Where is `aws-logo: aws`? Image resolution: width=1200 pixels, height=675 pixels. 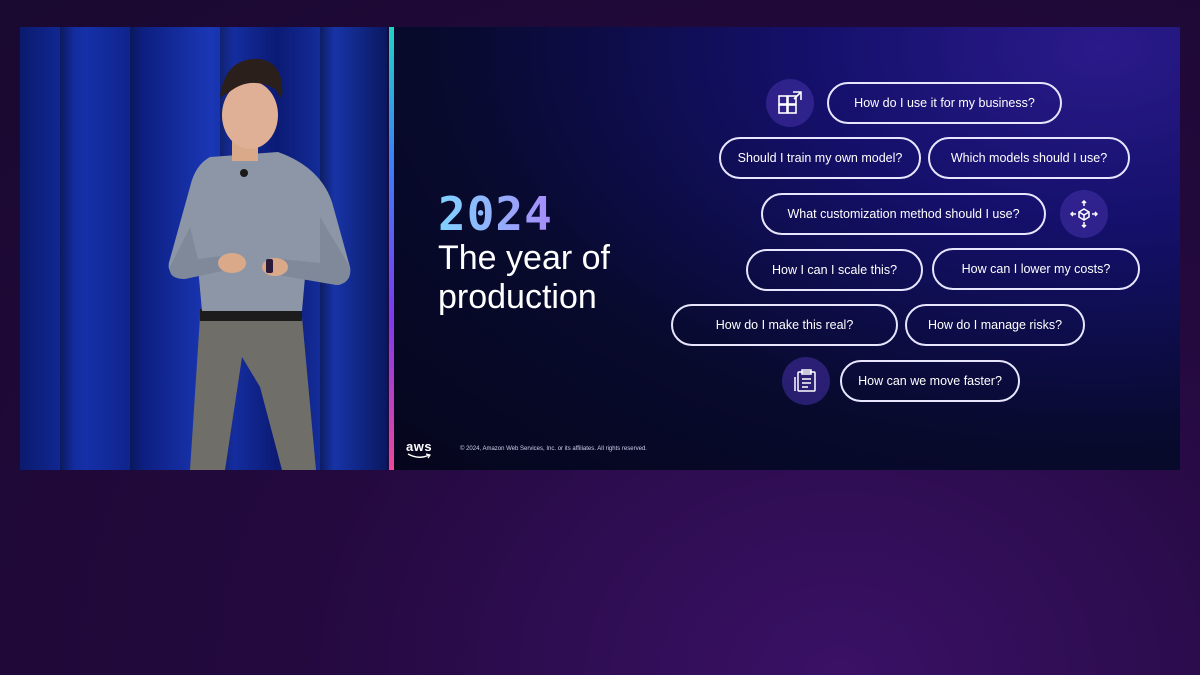 aws-logo: aws is located at coordinates (419, 446).